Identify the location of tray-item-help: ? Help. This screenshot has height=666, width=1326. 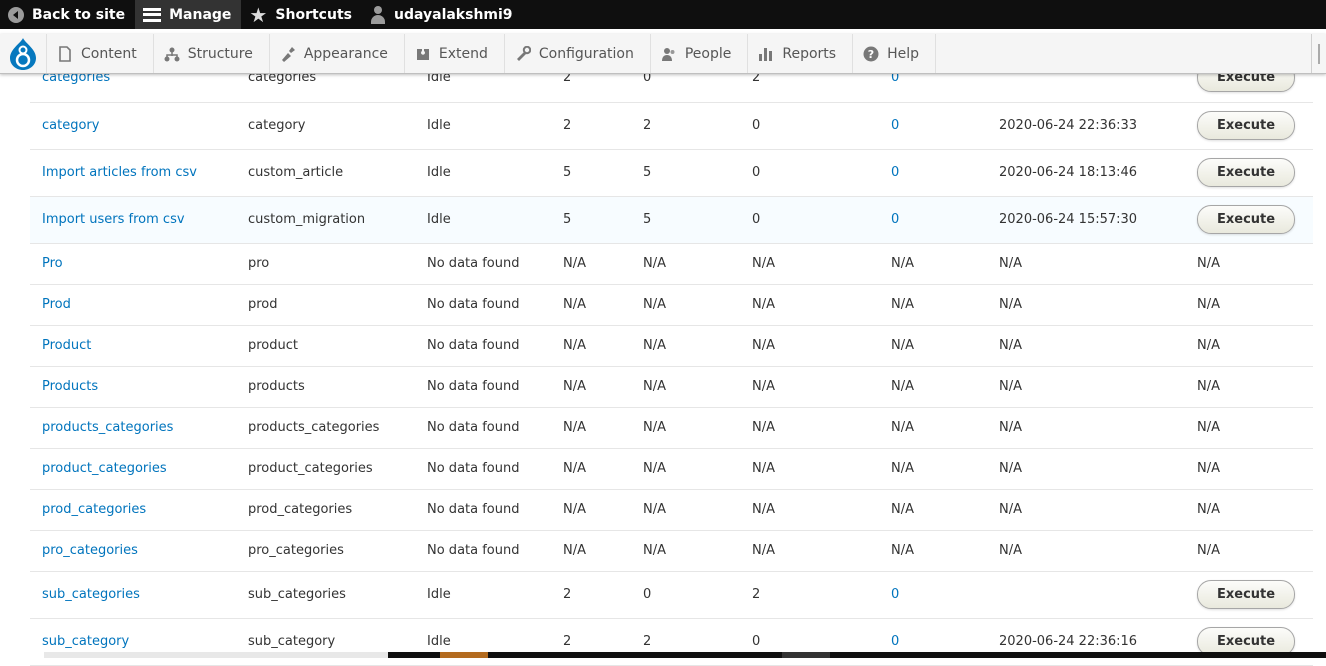
(894, 53).